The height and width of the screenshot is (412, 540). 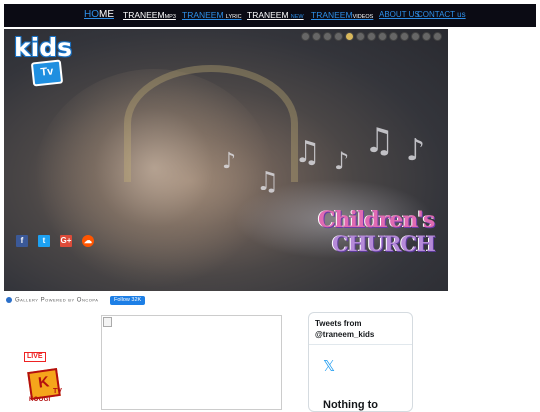 What do you see at coordinates (360, 334) in the screenshot?
I see `twitter-handle: @traneem_kids` at bounding box center [360, 334].